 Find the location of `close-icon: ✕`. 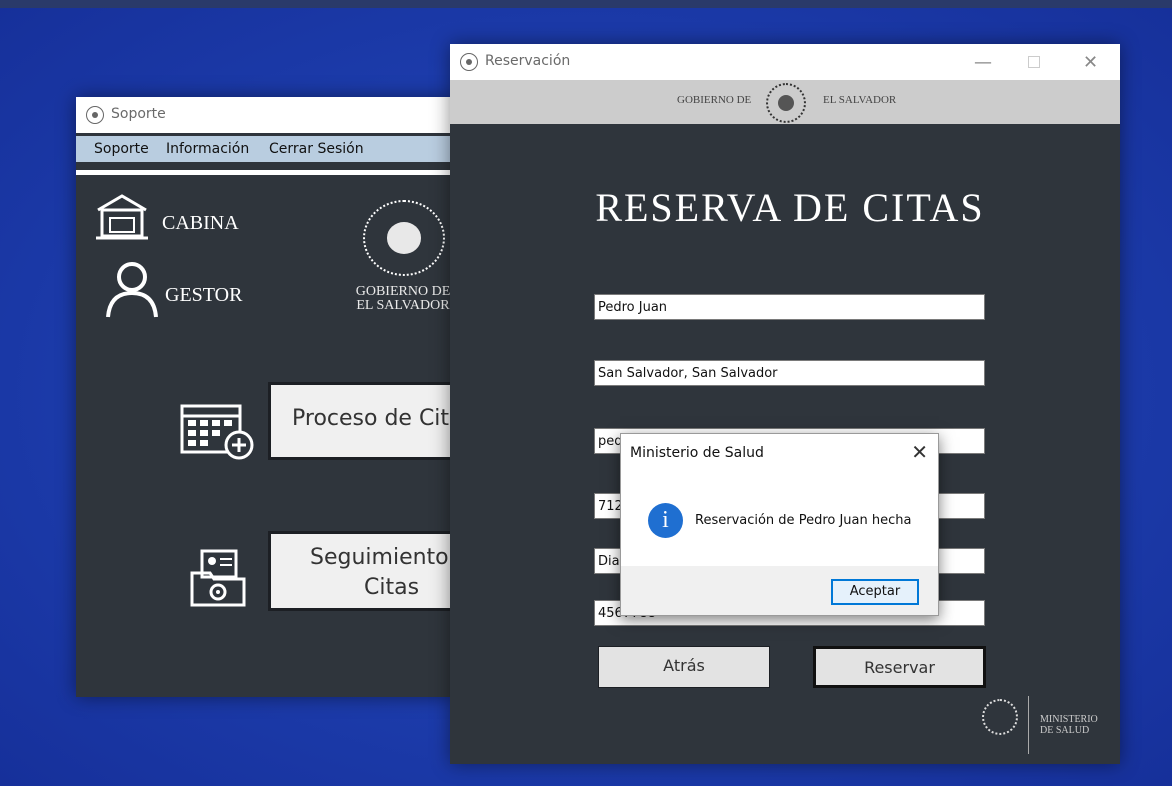

close-icon: ✕ is located at coordinates (1090, 62).